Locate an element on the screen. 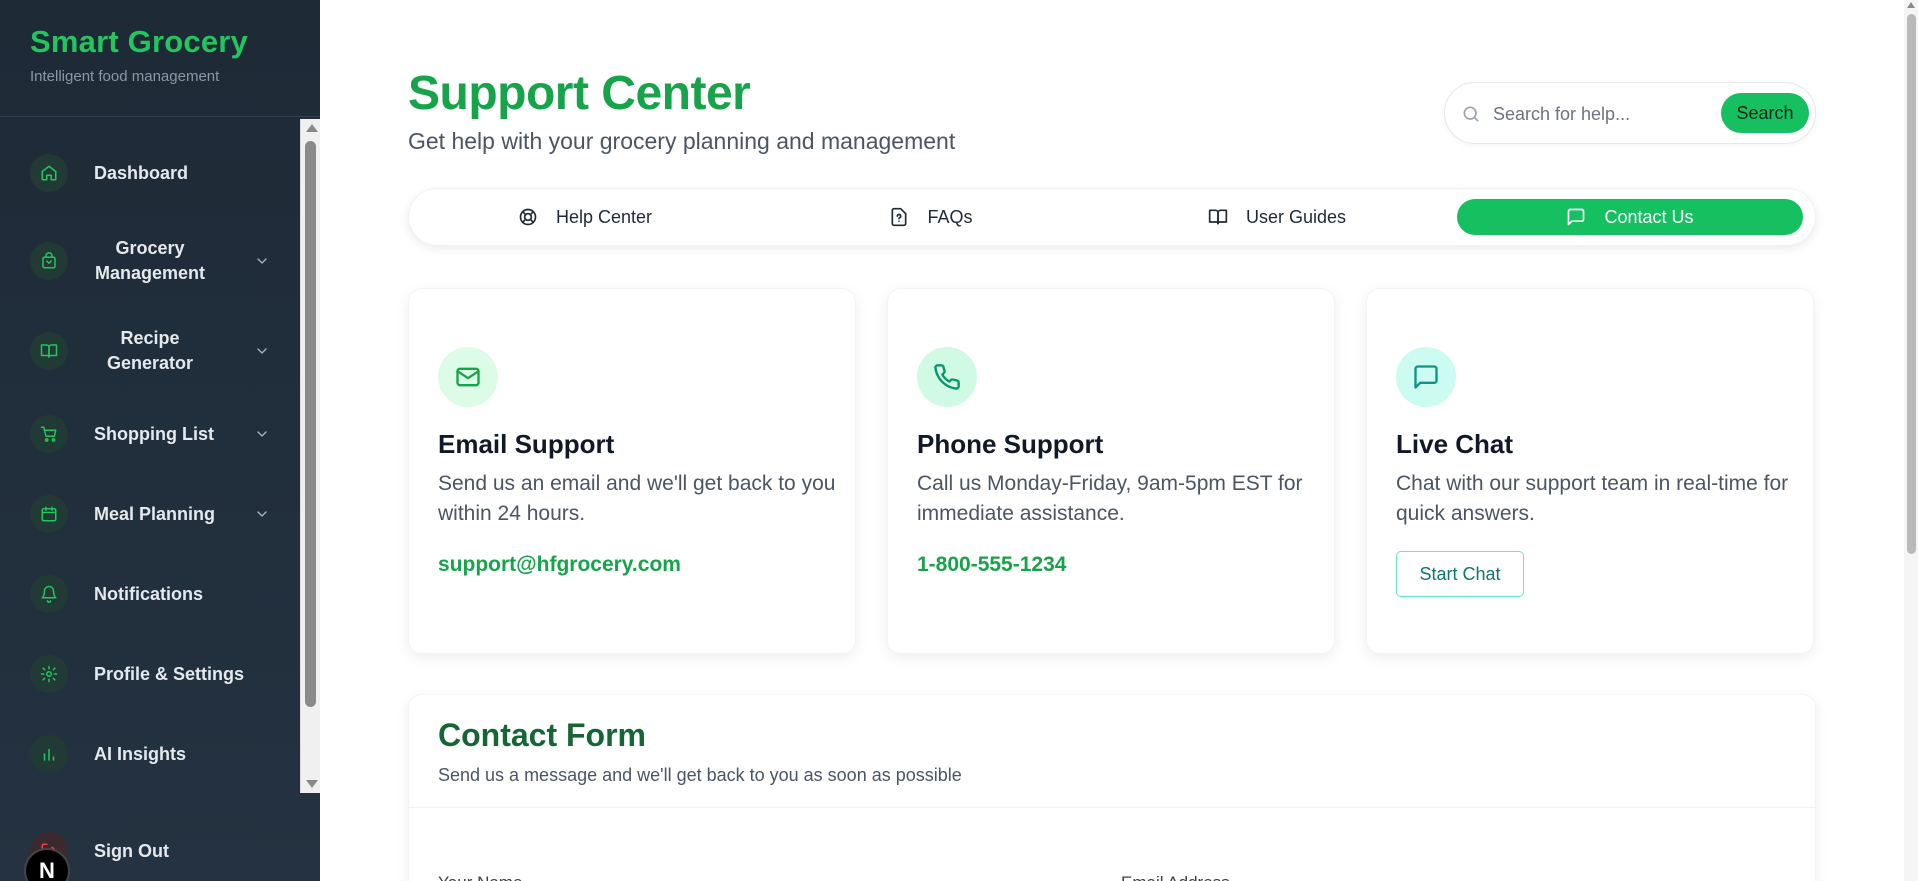 The height and width of the screenshot is (881, 1918). tab-faqs: FAQs is located at coordinates (931, 217).